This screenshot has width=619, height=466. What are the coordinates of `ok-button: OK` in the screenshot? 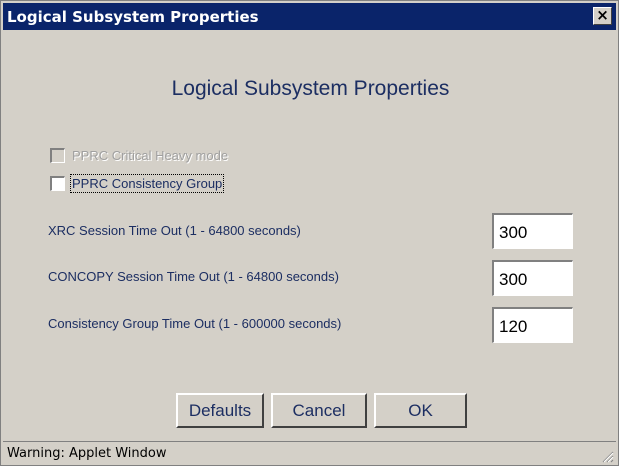 It's located at (420, 410).